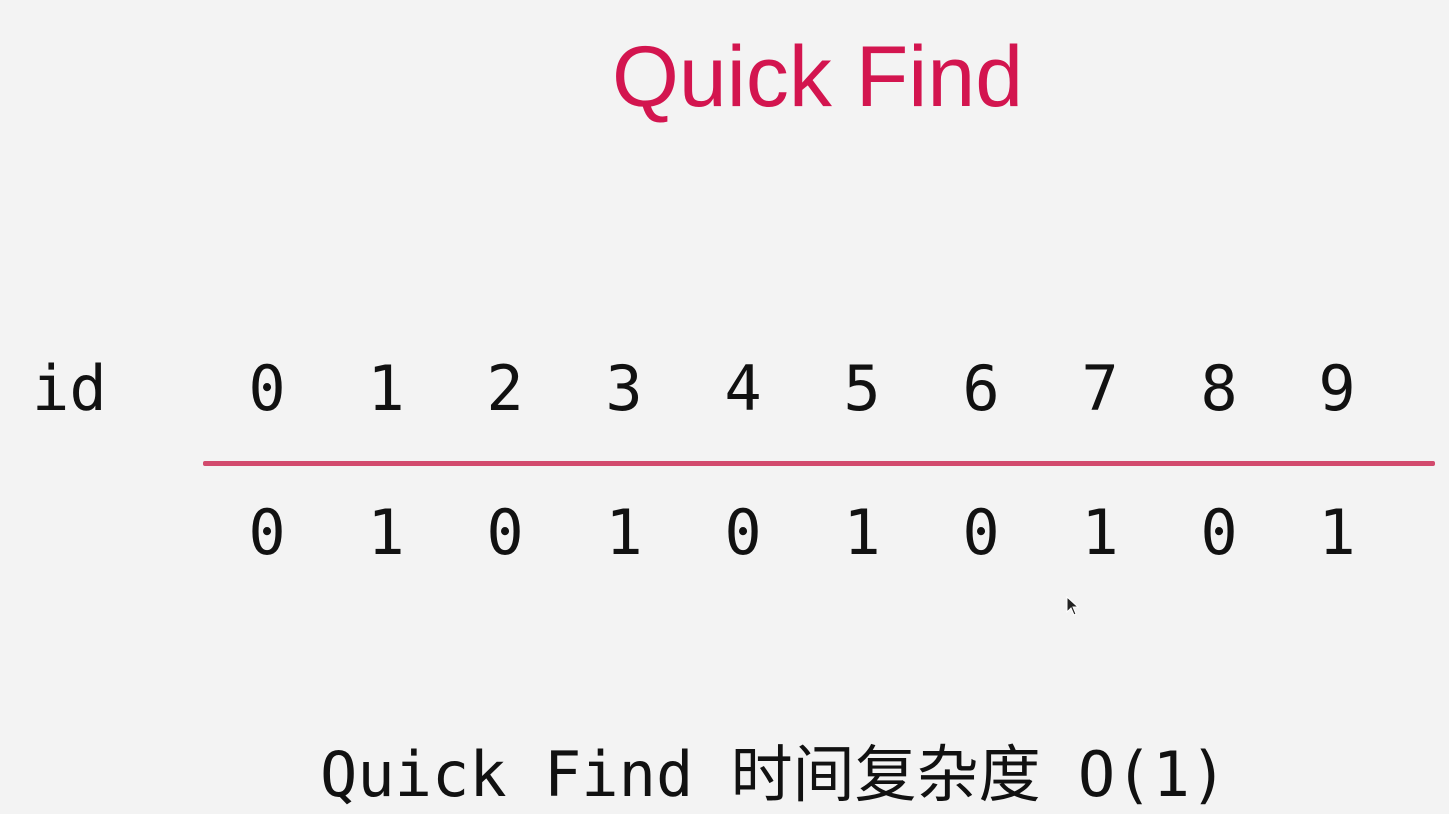  Describe the element at coordinates (1073, 605) in the screenshot. I see `mouse-pointer-icon` at that location.